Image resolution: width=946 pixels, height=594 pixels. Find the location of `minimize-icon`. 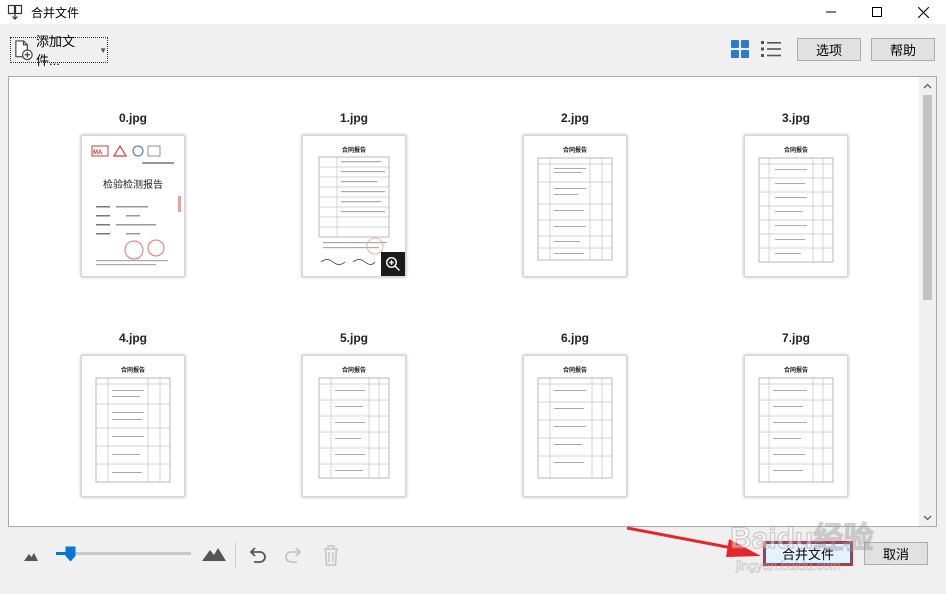

minimize-icon is located at coordinates (831, 12).